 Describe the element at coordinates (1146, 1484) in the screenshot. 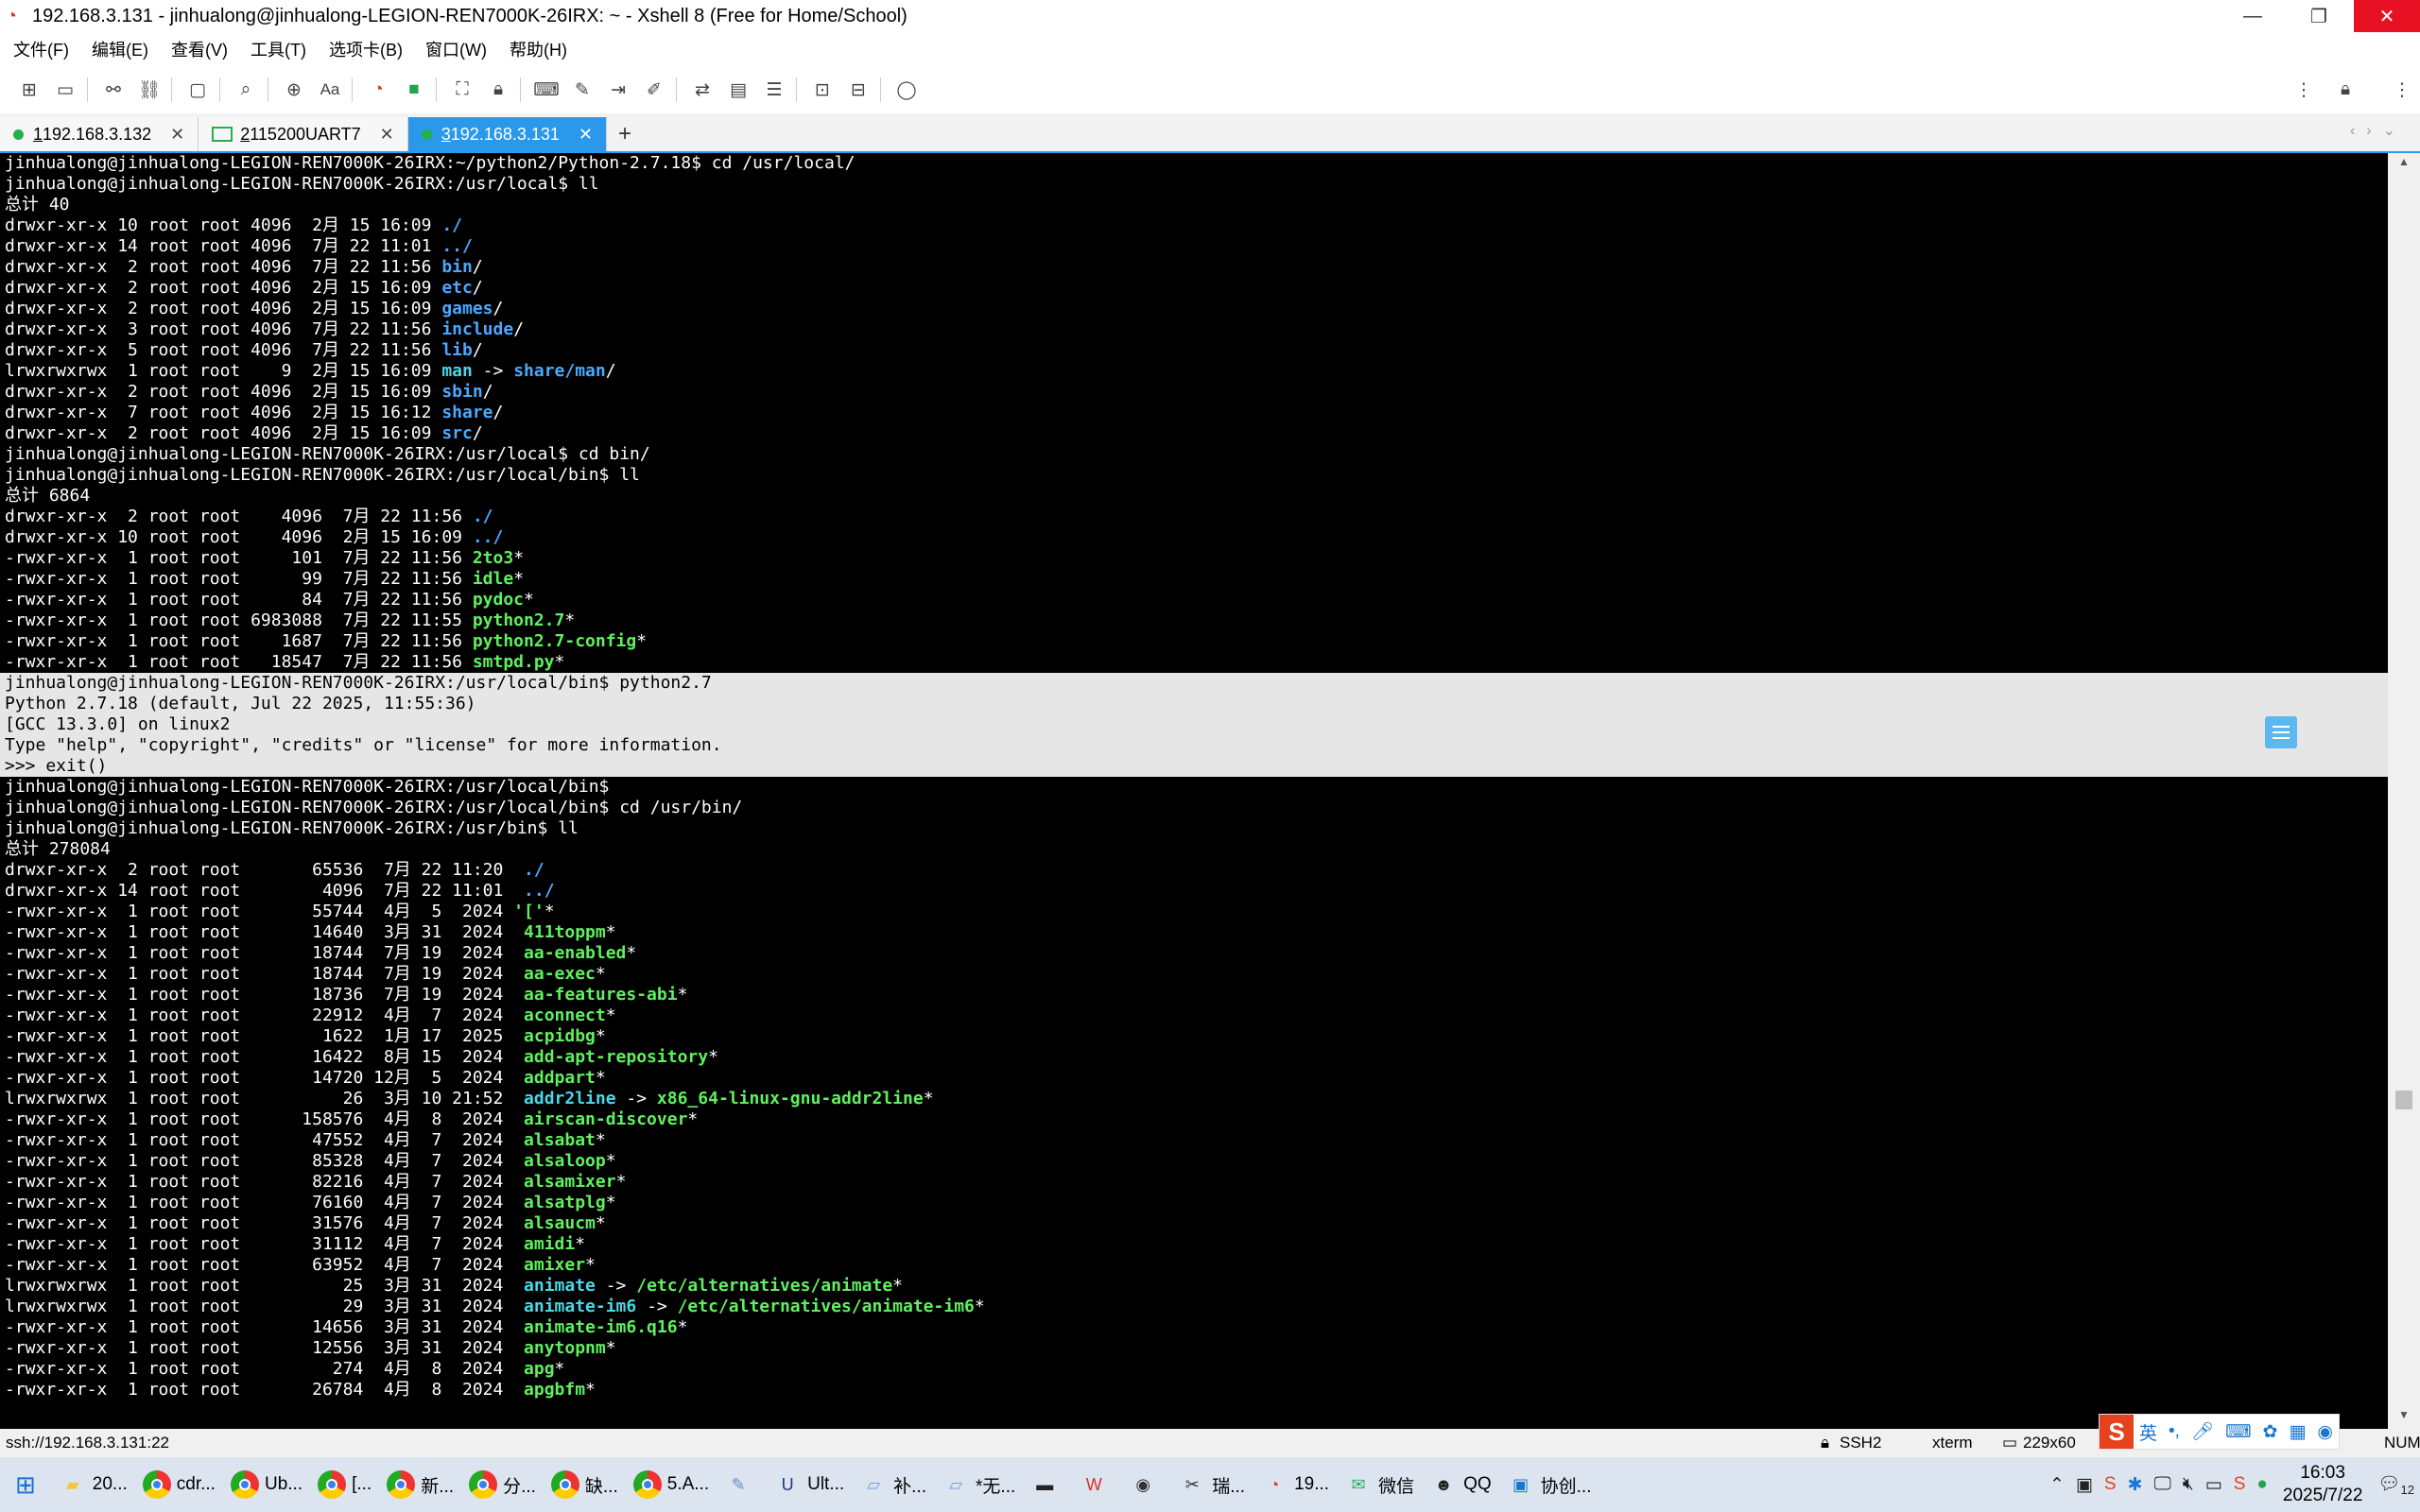

I see `taskbar-app: ◉` at that location.